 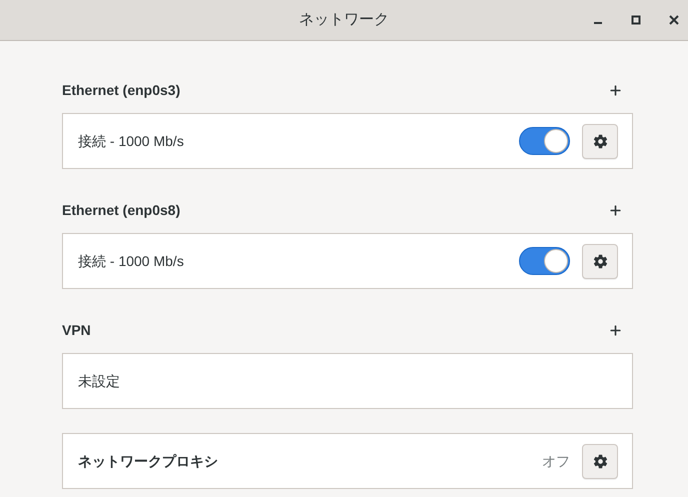 I want to click on window-title: ネットワーク, so click(x=344, y=20).